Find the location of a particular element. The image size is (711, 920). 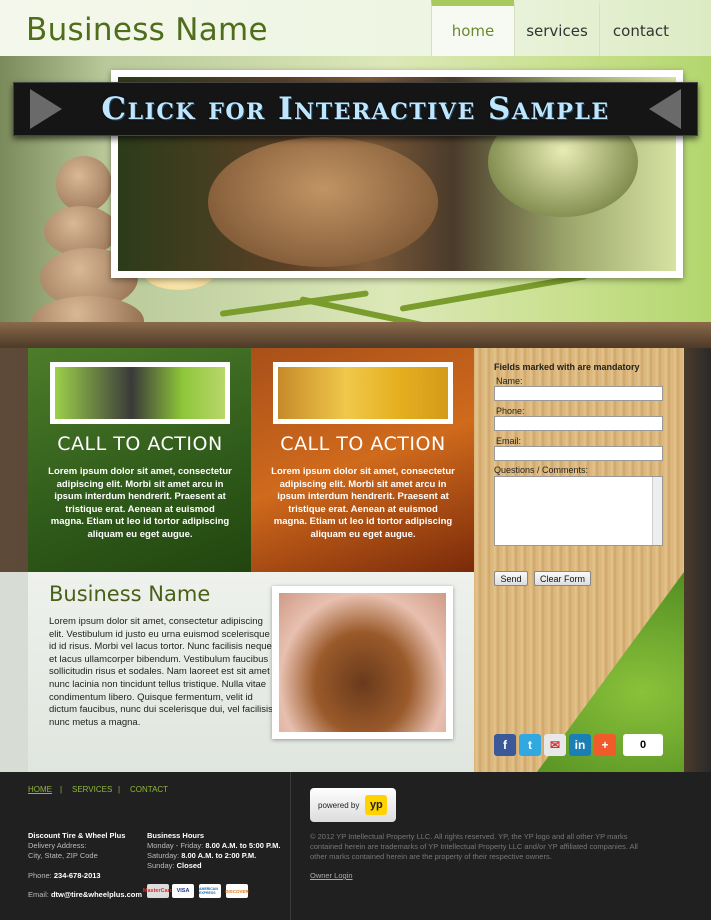

interactive-sample-banner: Click for Interactive Sample is located at coordinates (355, 109).